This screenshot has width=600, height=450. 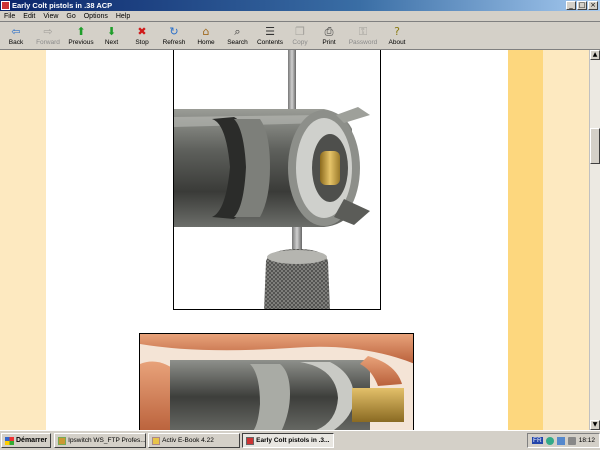 I want to click on task-ebook-label: Activ E-Book 4.22, so click(x=188, y=440).